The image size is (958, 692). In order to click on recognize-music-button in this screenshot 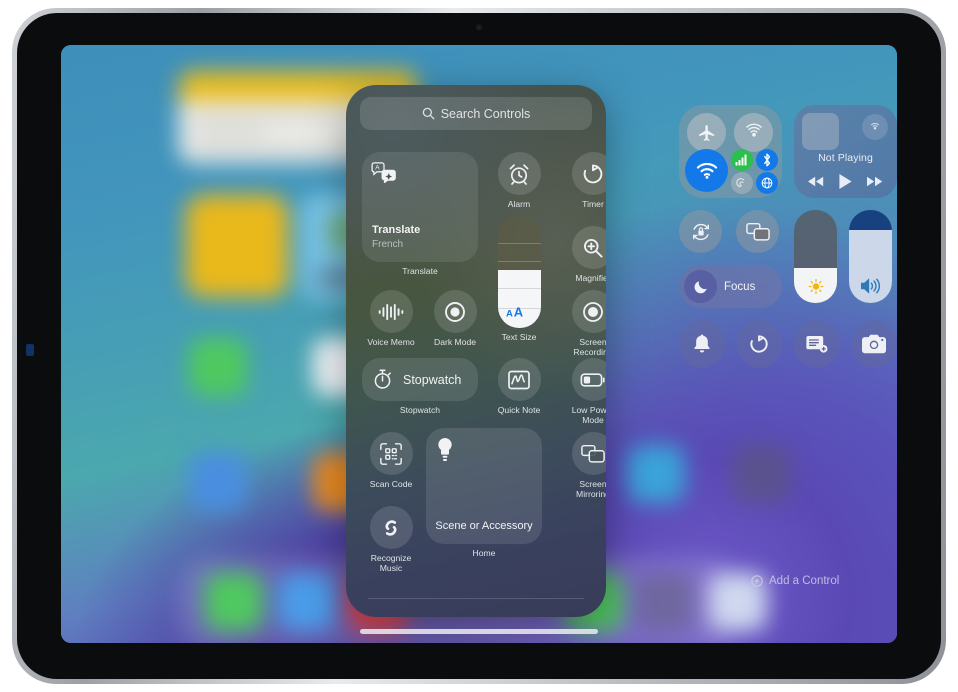, I will do `click(391, 527)`.